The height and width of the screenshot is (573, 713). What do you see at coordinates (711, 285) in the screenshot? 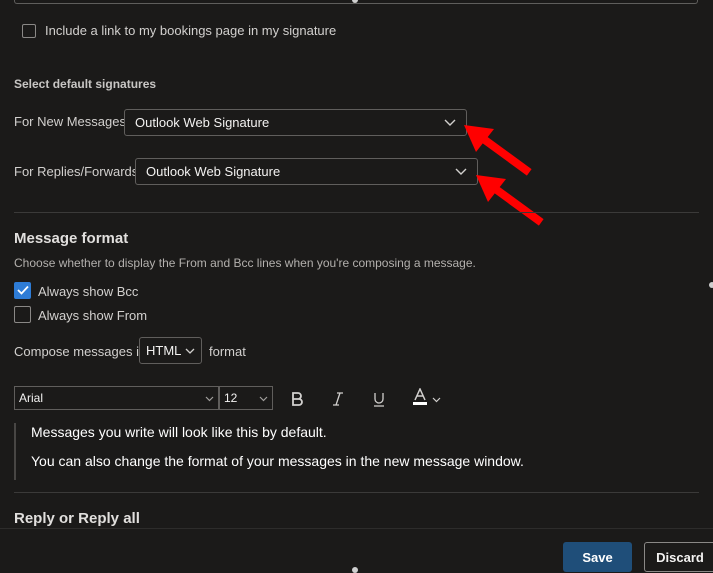
I see `scrollbar-thumb` at bounding box center [711, 285].